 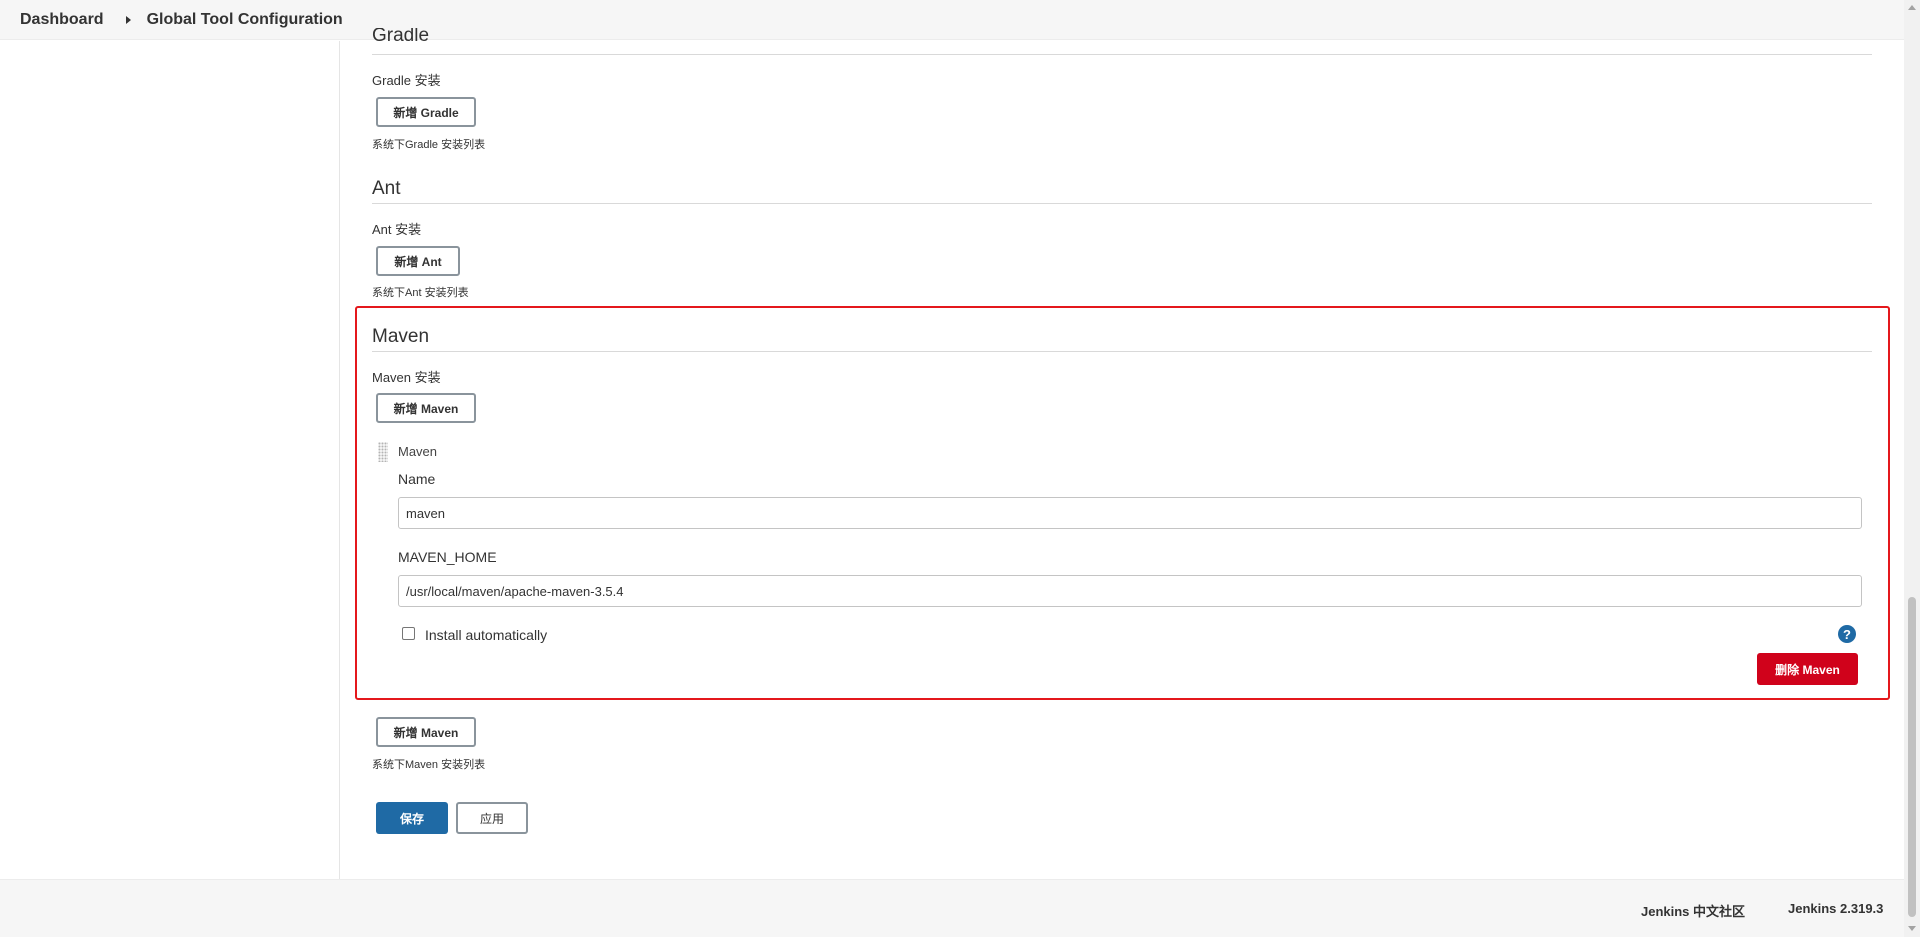 What do you see at coordinates (1847, 634) in the screenshot?
I see `help-icon: ?` at bounding box center [1847, 634].